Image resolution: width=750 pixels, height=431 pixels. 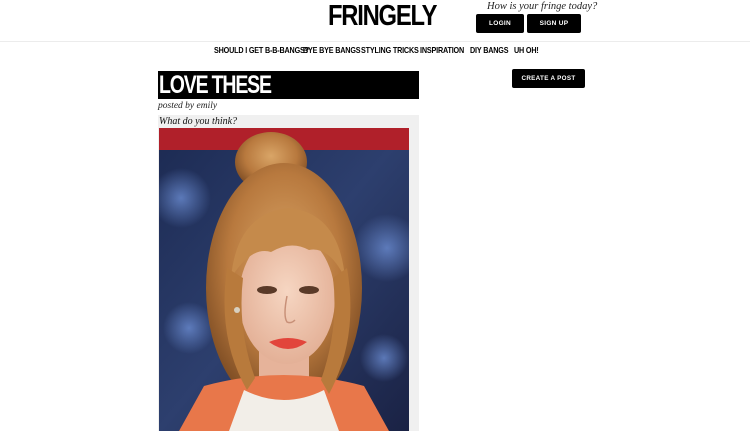 I want to click on post-author: posted by emily, so click(x=188, y=106).